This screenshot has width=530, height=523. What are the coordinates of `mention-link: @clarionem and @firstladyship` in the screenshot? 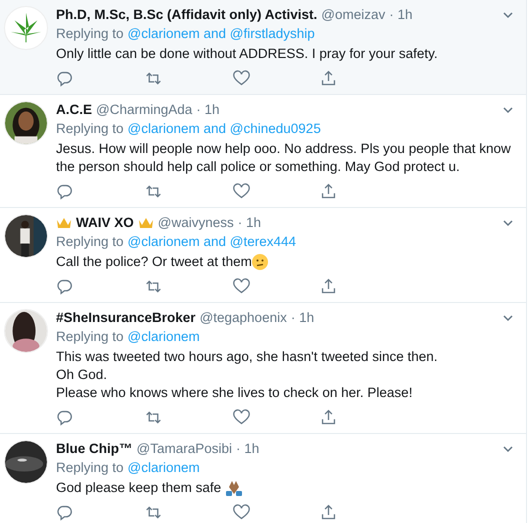 It's located at (221, 34).